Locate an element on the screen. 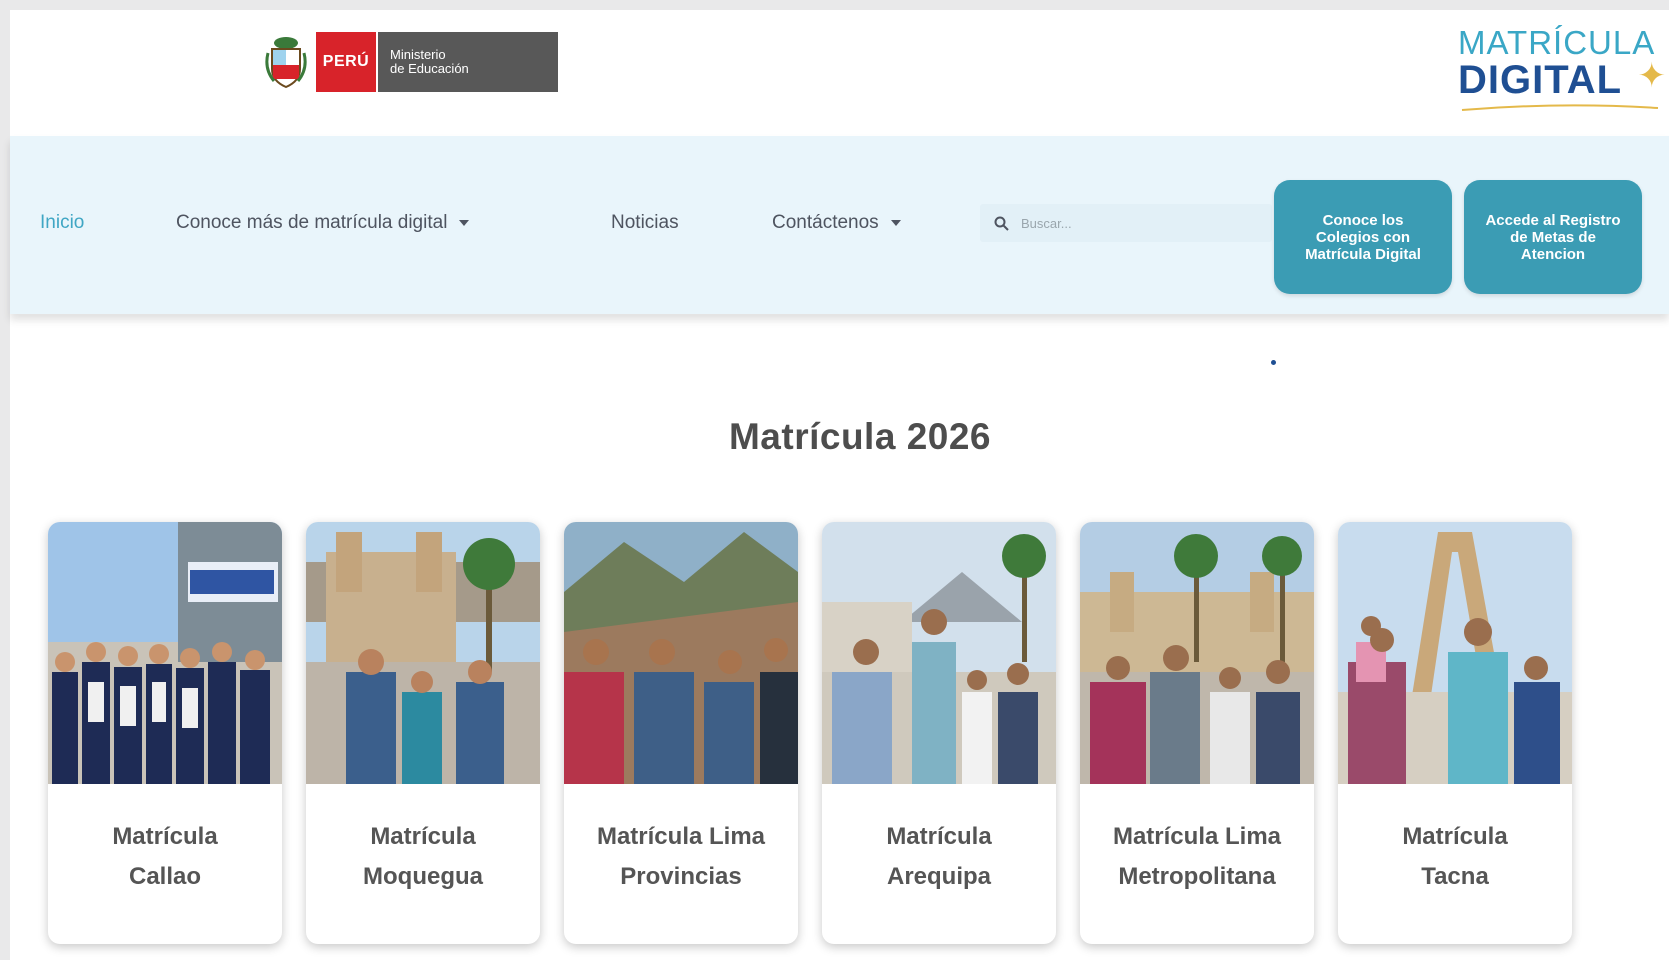  brand-line-2: DIGITAL is located at coordinates (1540, 80).